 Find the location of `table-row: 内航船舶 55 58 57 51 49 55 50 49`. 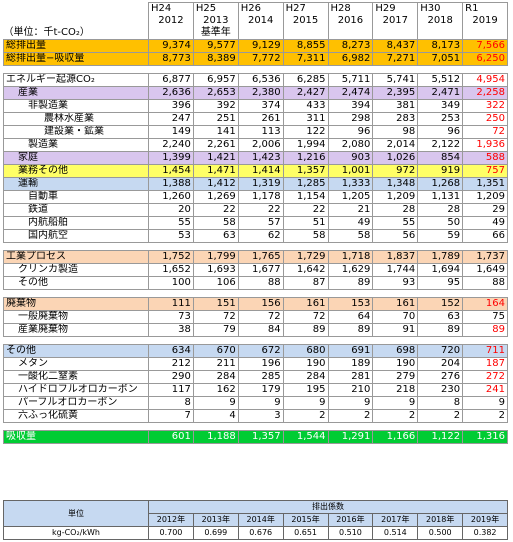

table-row: 内航船舶 55 58 57 51 49 55 50 49 is located at coordinates (255, 223).